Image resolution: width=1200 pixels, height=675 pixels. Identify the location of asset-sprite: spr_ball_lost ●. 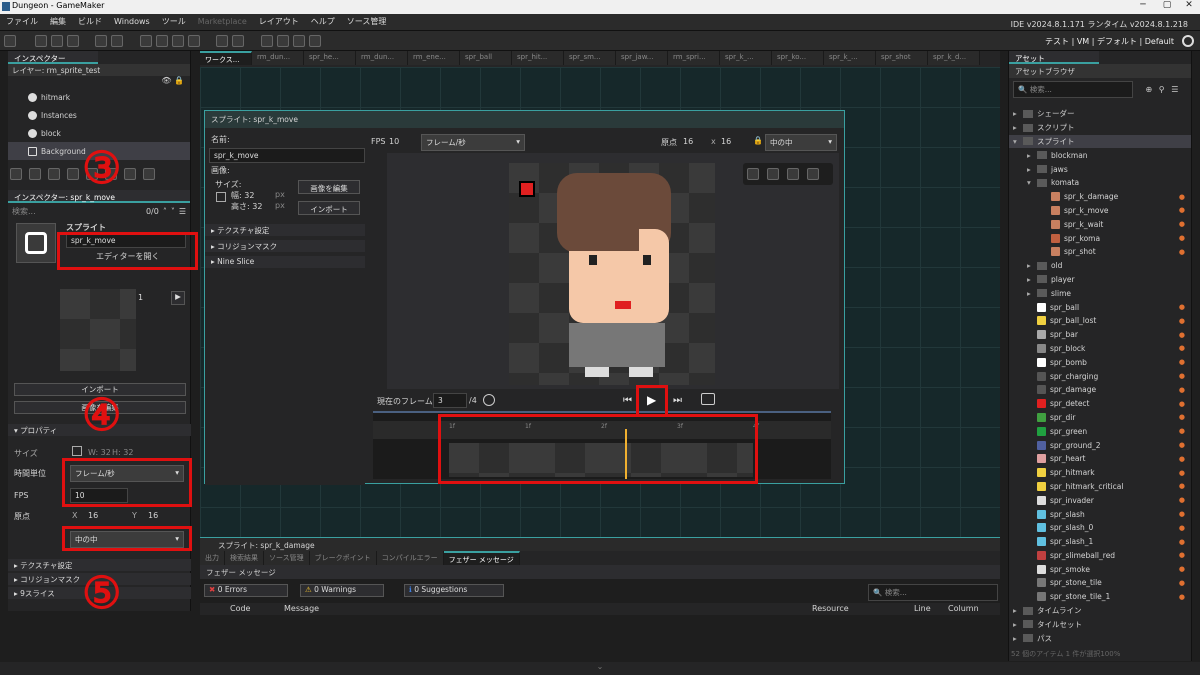
(1100, 321).